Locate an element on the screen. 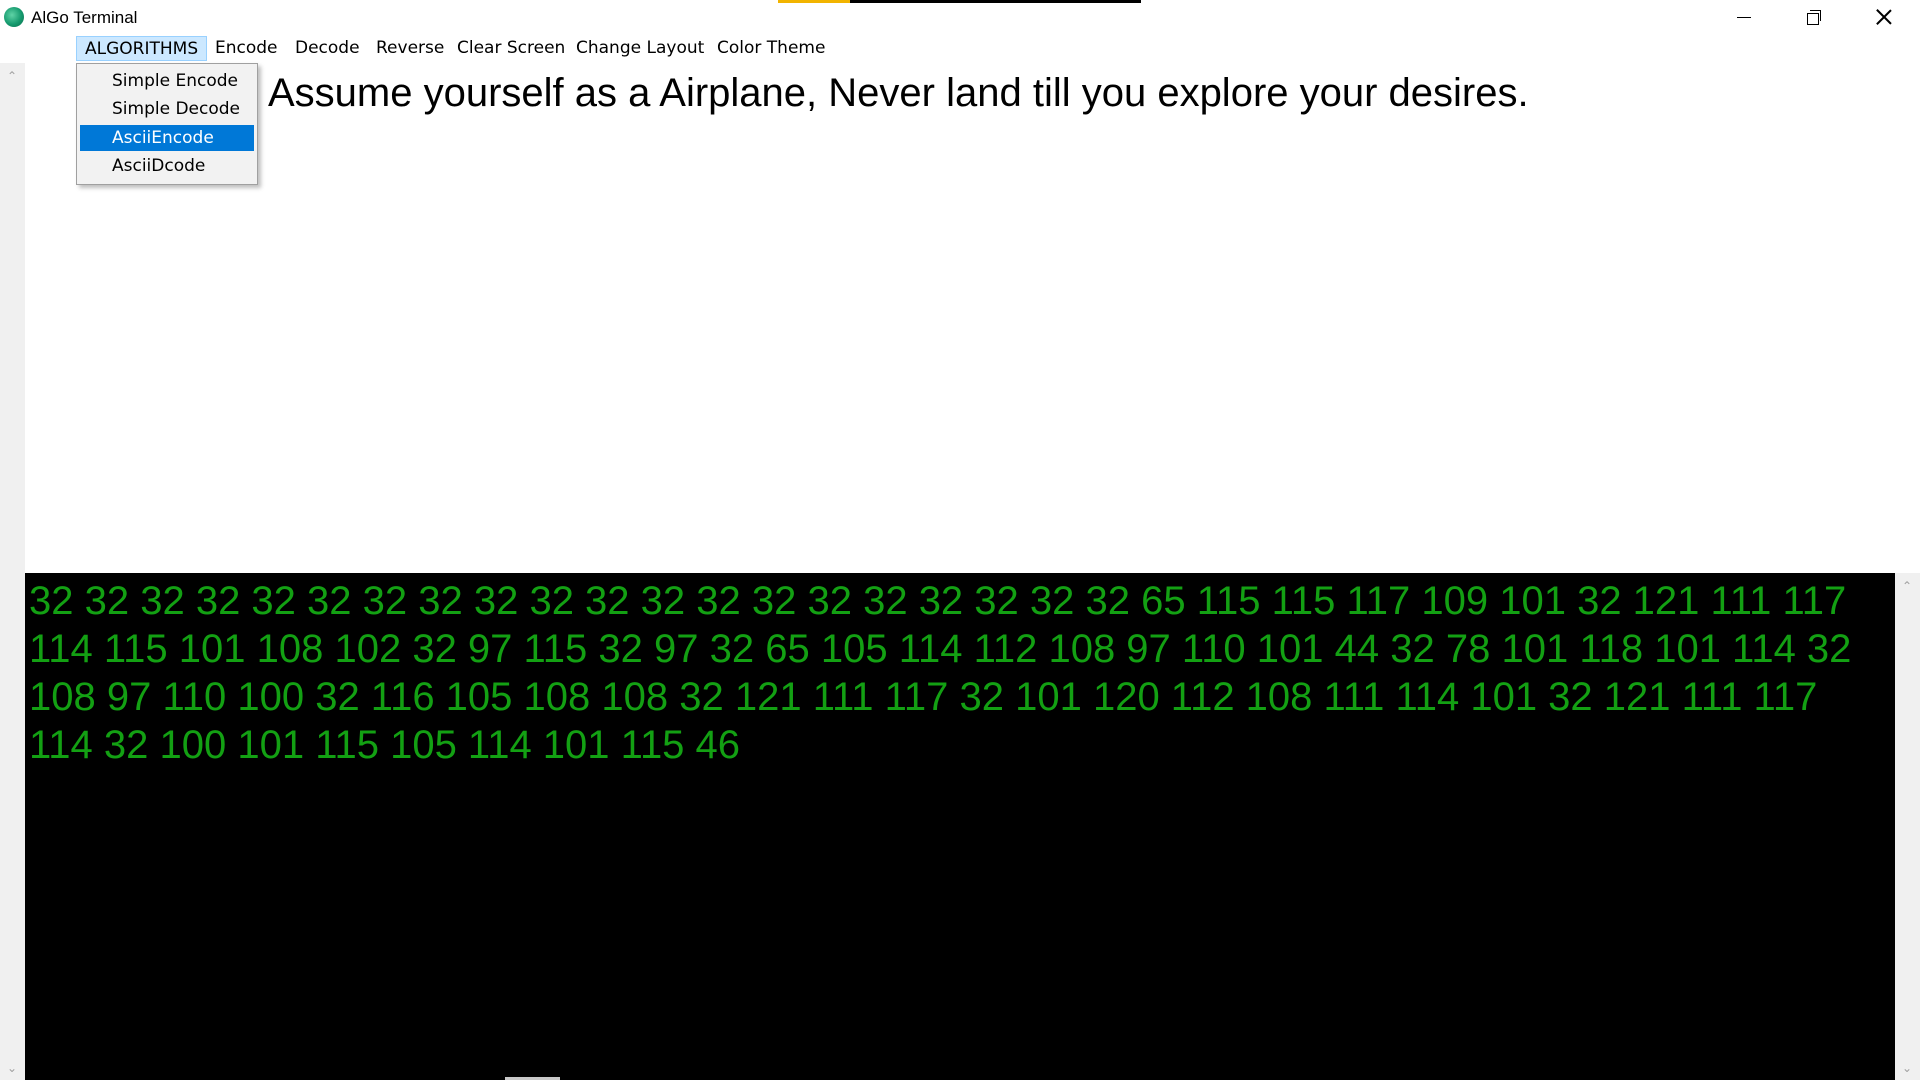 Image resolution: width=1920 pixels, height=1080 pixels. menu-item-ascii-encode: AsciiEncode is located at coordinates (167, 138).